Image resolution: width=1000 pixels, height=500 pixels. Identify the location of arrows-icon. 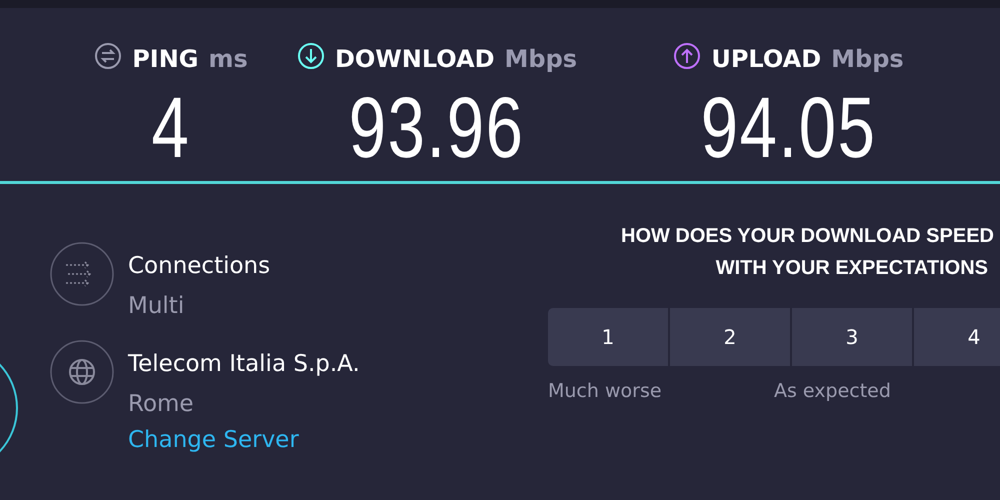
(82, 274).